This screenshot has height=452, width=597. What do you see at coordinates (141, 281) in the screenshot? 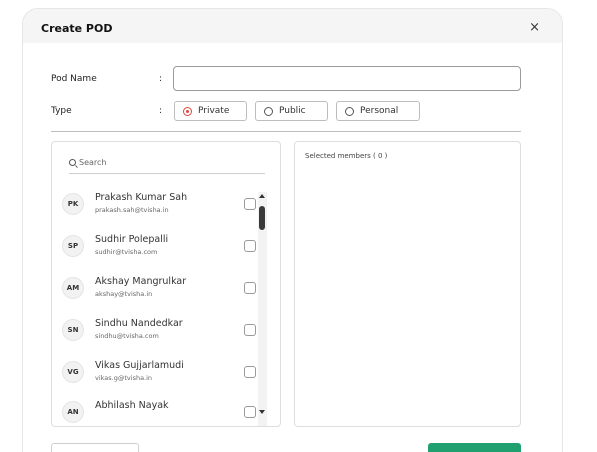
I see `member-name: Akshay Mangrulkar` at bounding box center [141, 281].